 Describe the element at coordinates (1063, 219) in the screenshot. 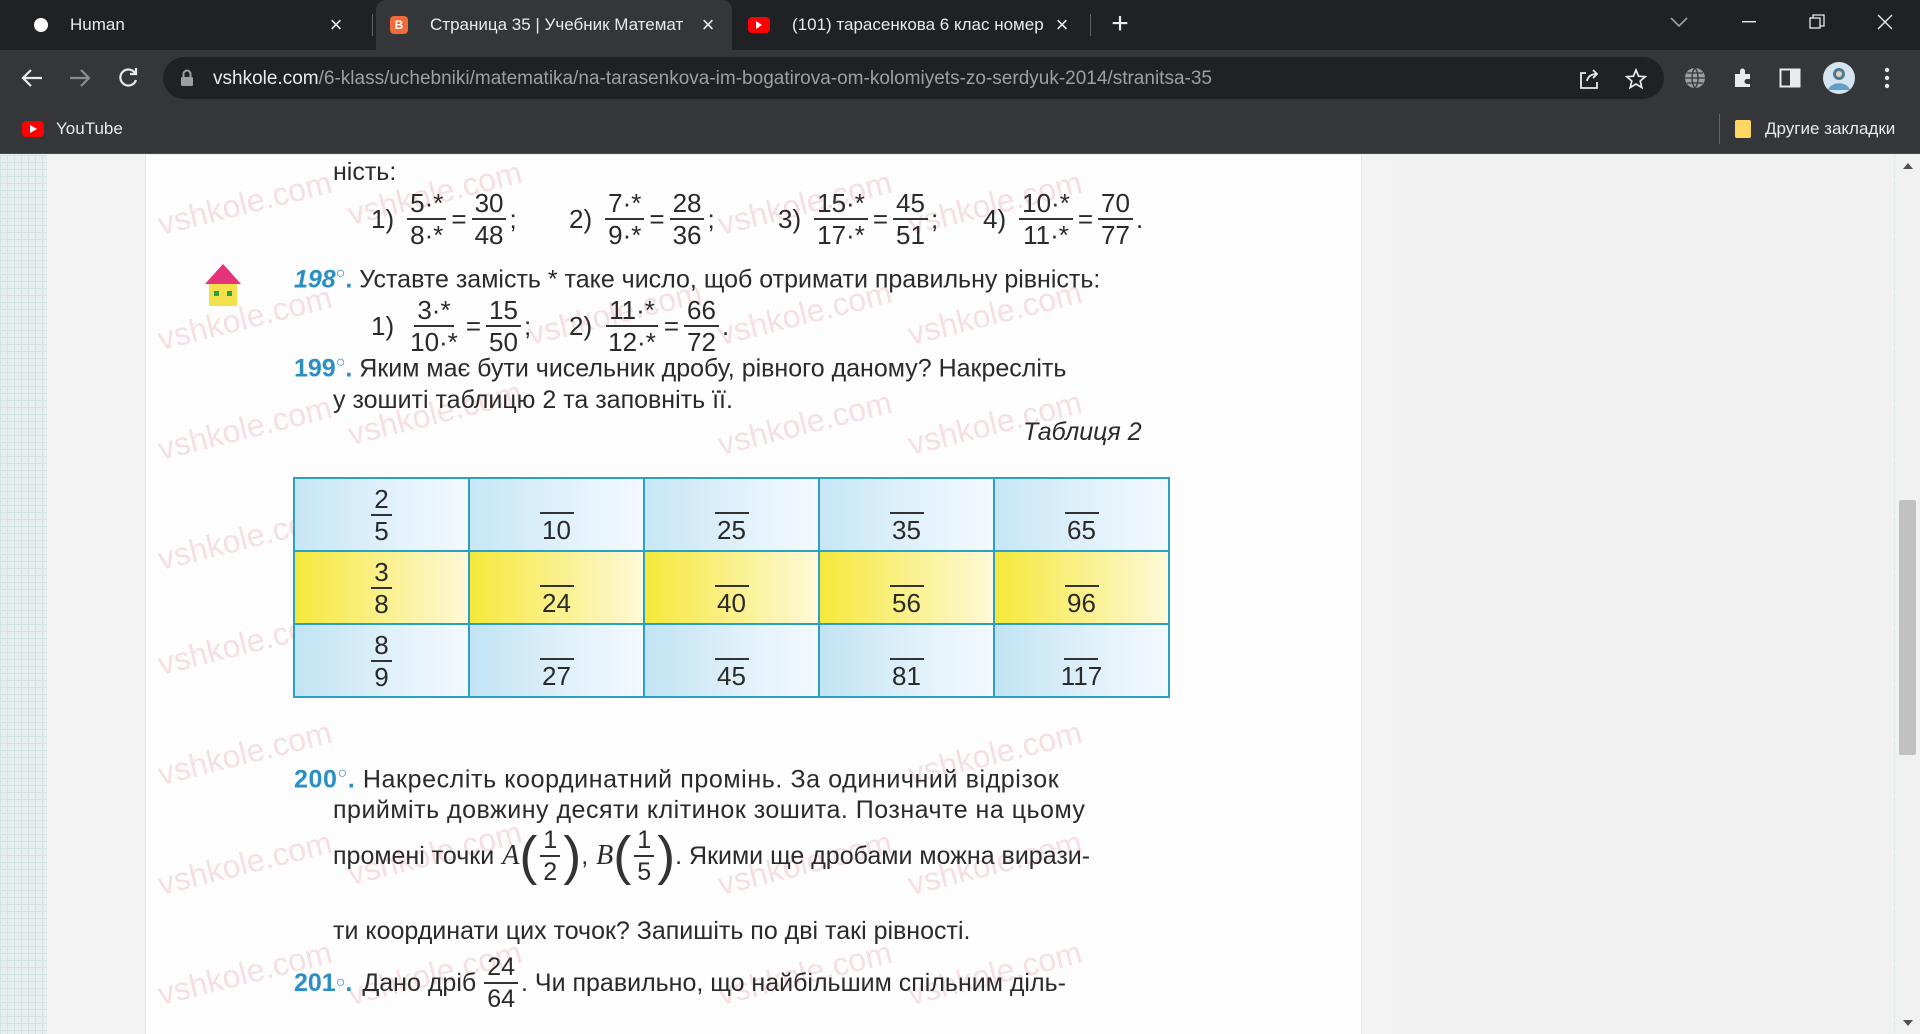

I see `equation: 4) 10·* 11·* = 70 77 .` at that location.